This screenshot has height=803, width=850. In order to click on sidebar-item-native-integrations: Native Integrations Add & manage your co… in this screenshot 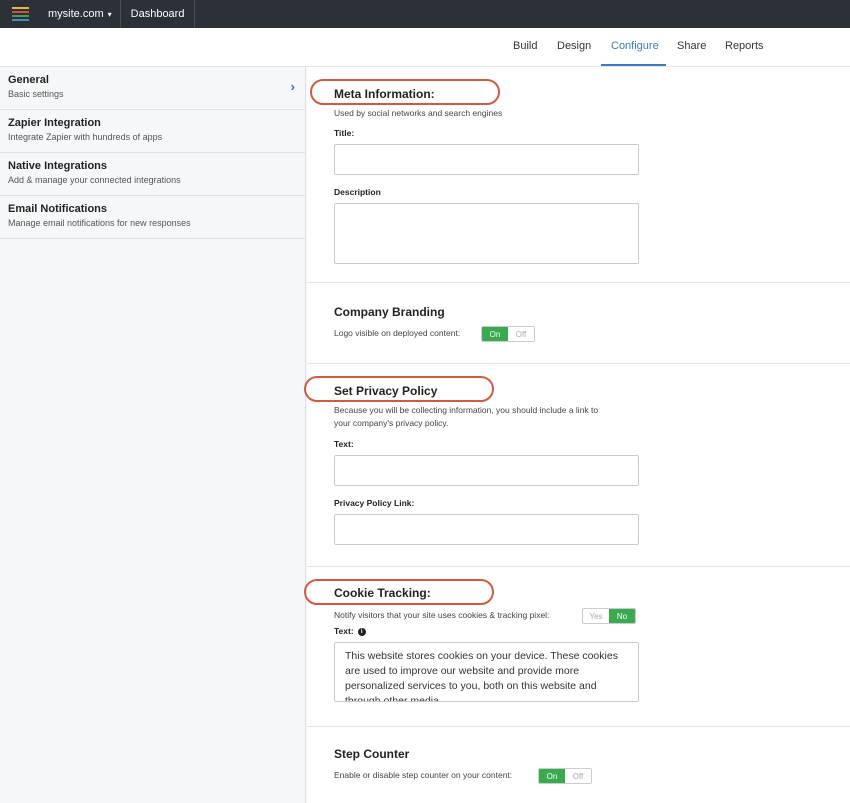, I will do `click(152, 174)`.